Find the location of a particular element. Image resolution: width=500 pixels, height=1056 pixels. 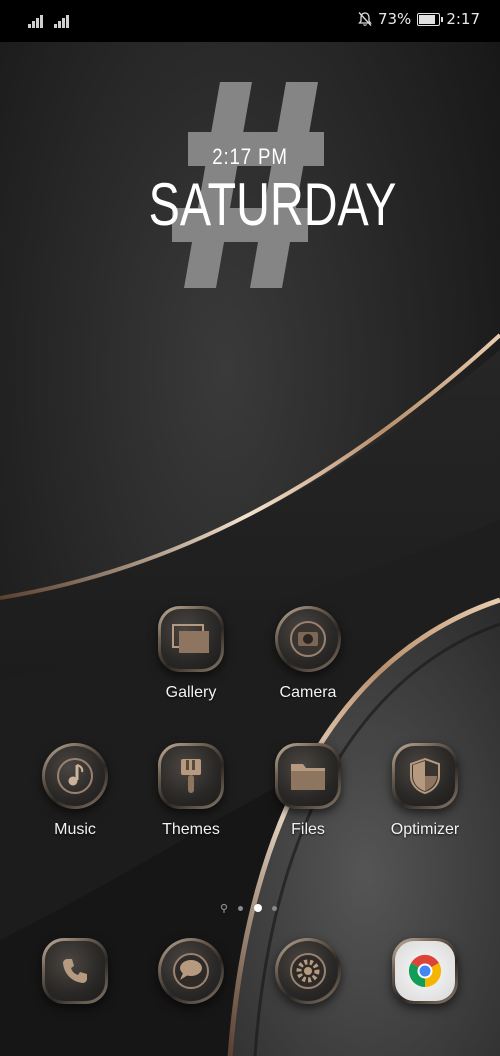

status-time: 2:17 is located at coordinates (463, 19).